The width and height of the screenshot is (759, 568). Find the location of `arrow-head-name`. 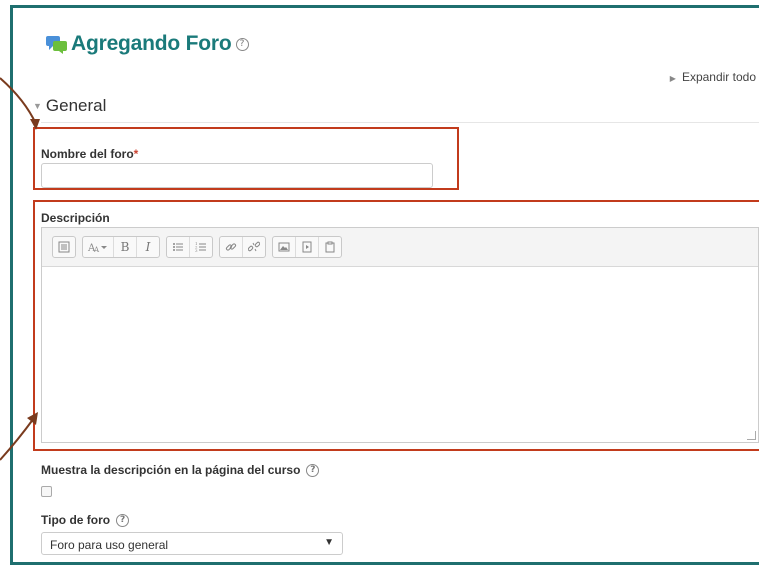

arrow-head-name is located at coordinates (35, 124).